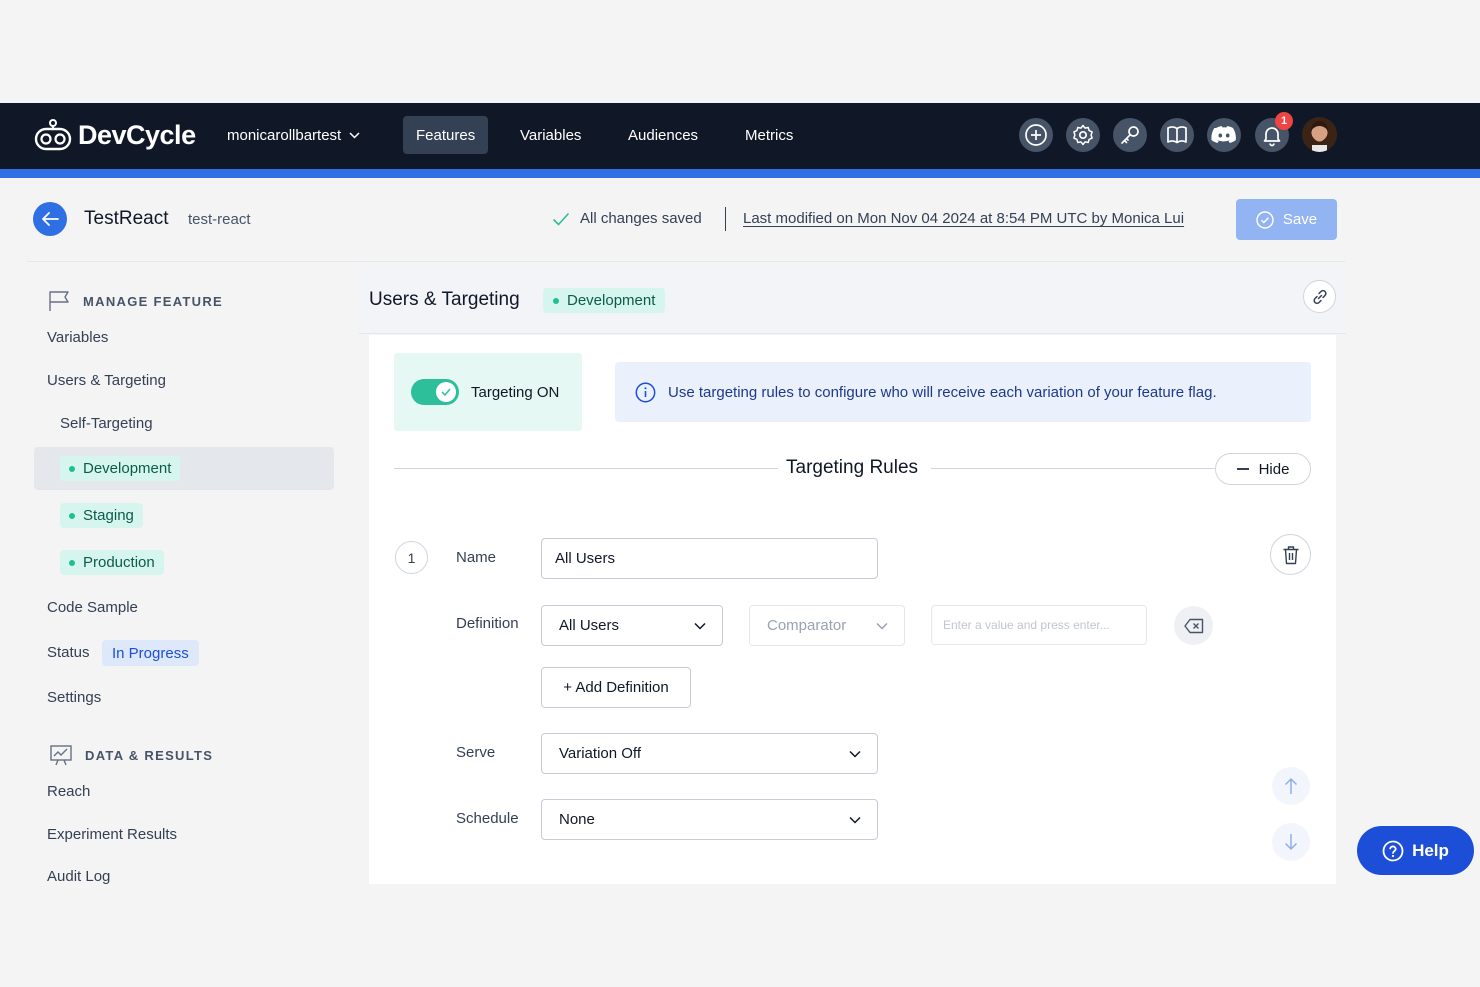 The height and width of the screenshot is (987, 1480). What do you see at coordinates (1242, 469) in the screenshot?
I see `minus-icon` at bounding box center [1242, 469].